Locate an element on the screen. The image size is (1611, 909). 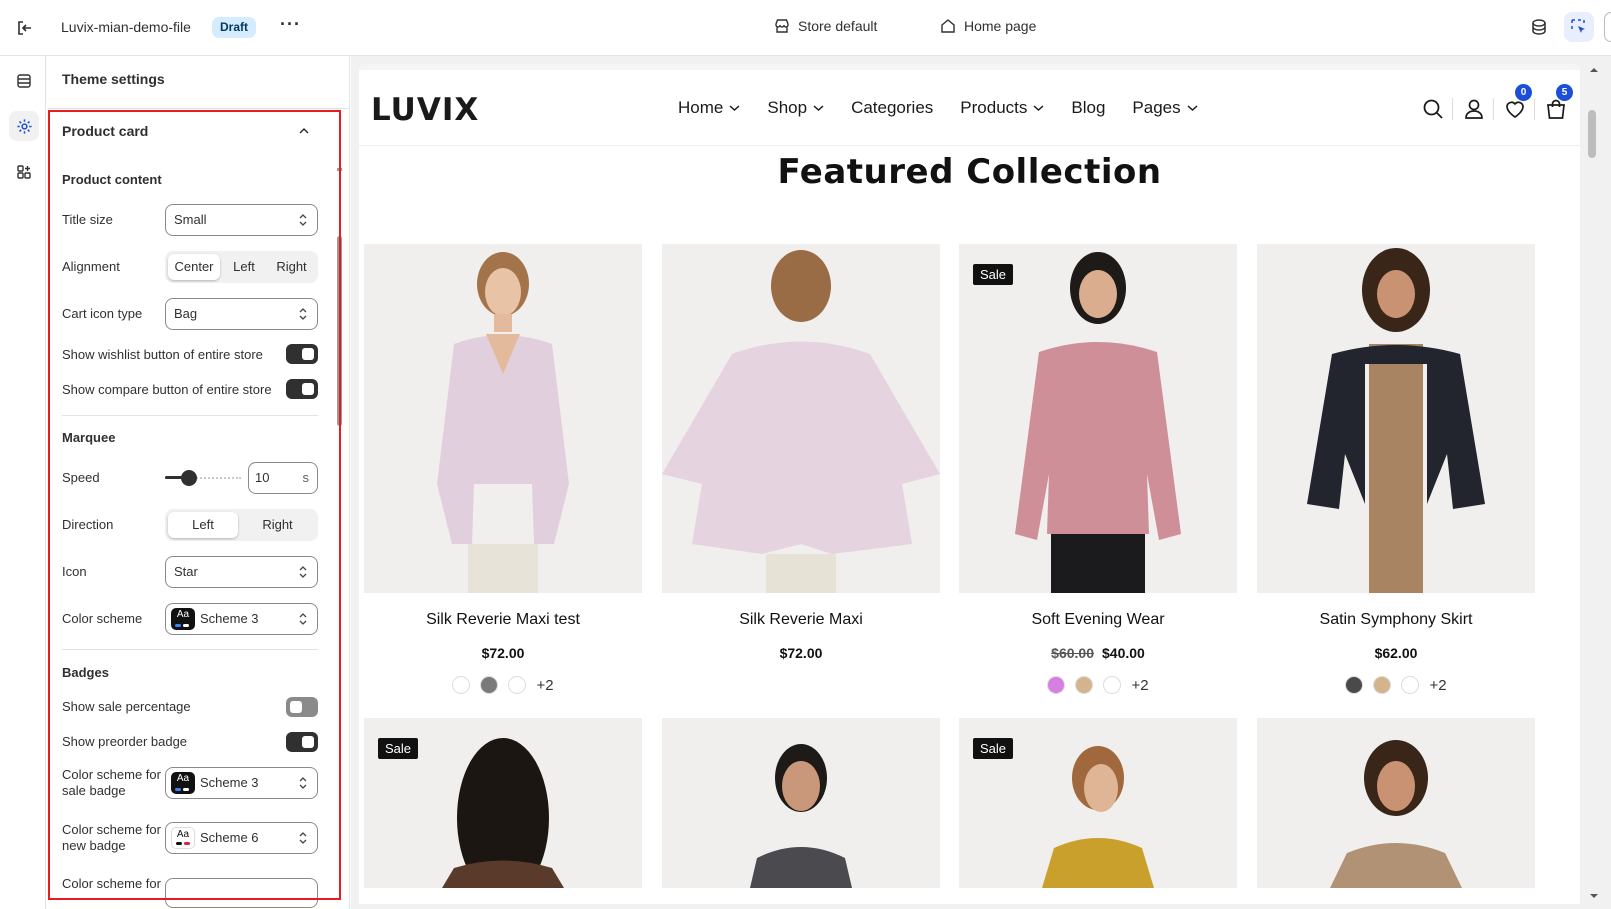
product-title: Soft Evening Wear is located at coordinates (1098, 620).